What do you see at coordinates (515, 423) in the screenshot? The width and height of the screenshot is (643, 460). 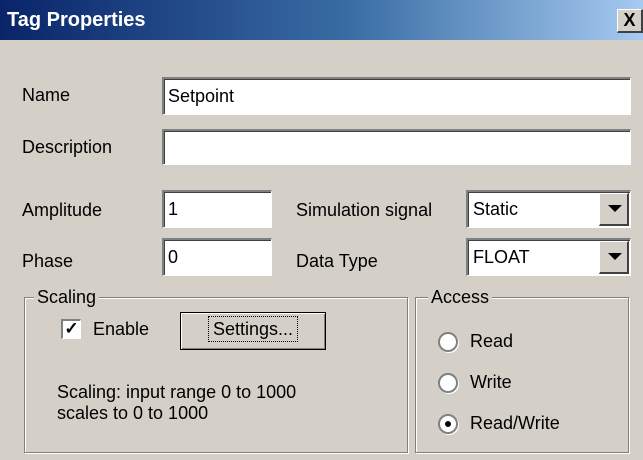 I see `radio-read-write-label: Read/Write` at bounding box center [515, 423].